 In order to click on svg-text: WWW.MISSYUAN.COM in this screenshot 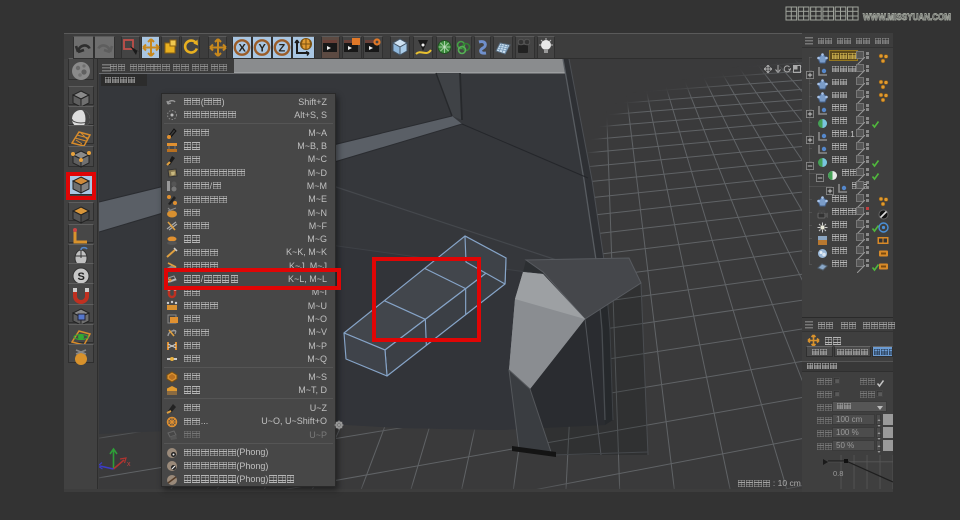, I will do `click(907, 17)`.